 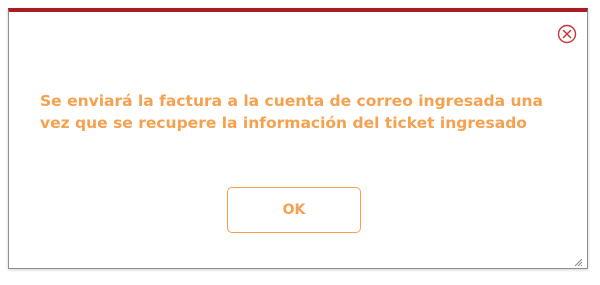 I want to click on resize-grip-icon, so click(x=578, y=260).